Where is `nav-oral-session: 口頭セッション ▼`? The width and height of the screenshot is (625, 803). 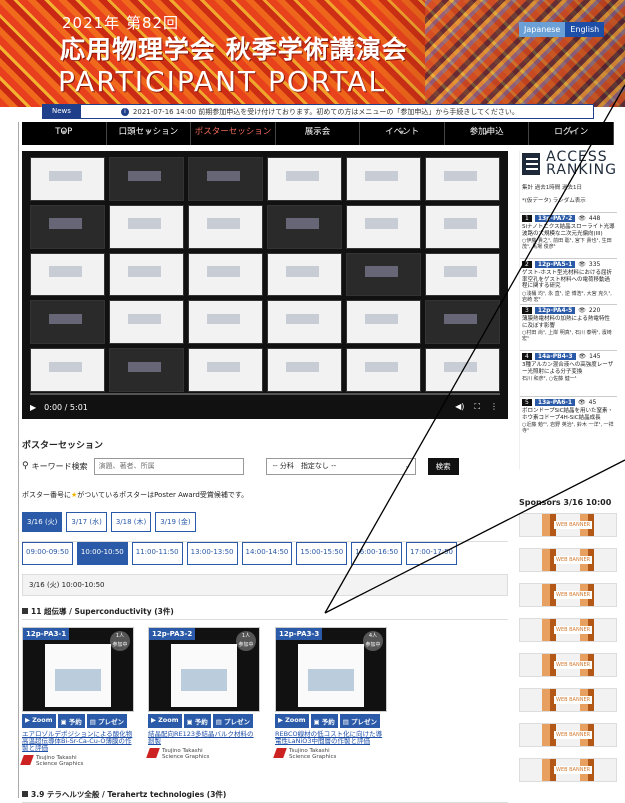 nav-oral-session: 口頭セッション ▼ is located at coordinates (149, 133).